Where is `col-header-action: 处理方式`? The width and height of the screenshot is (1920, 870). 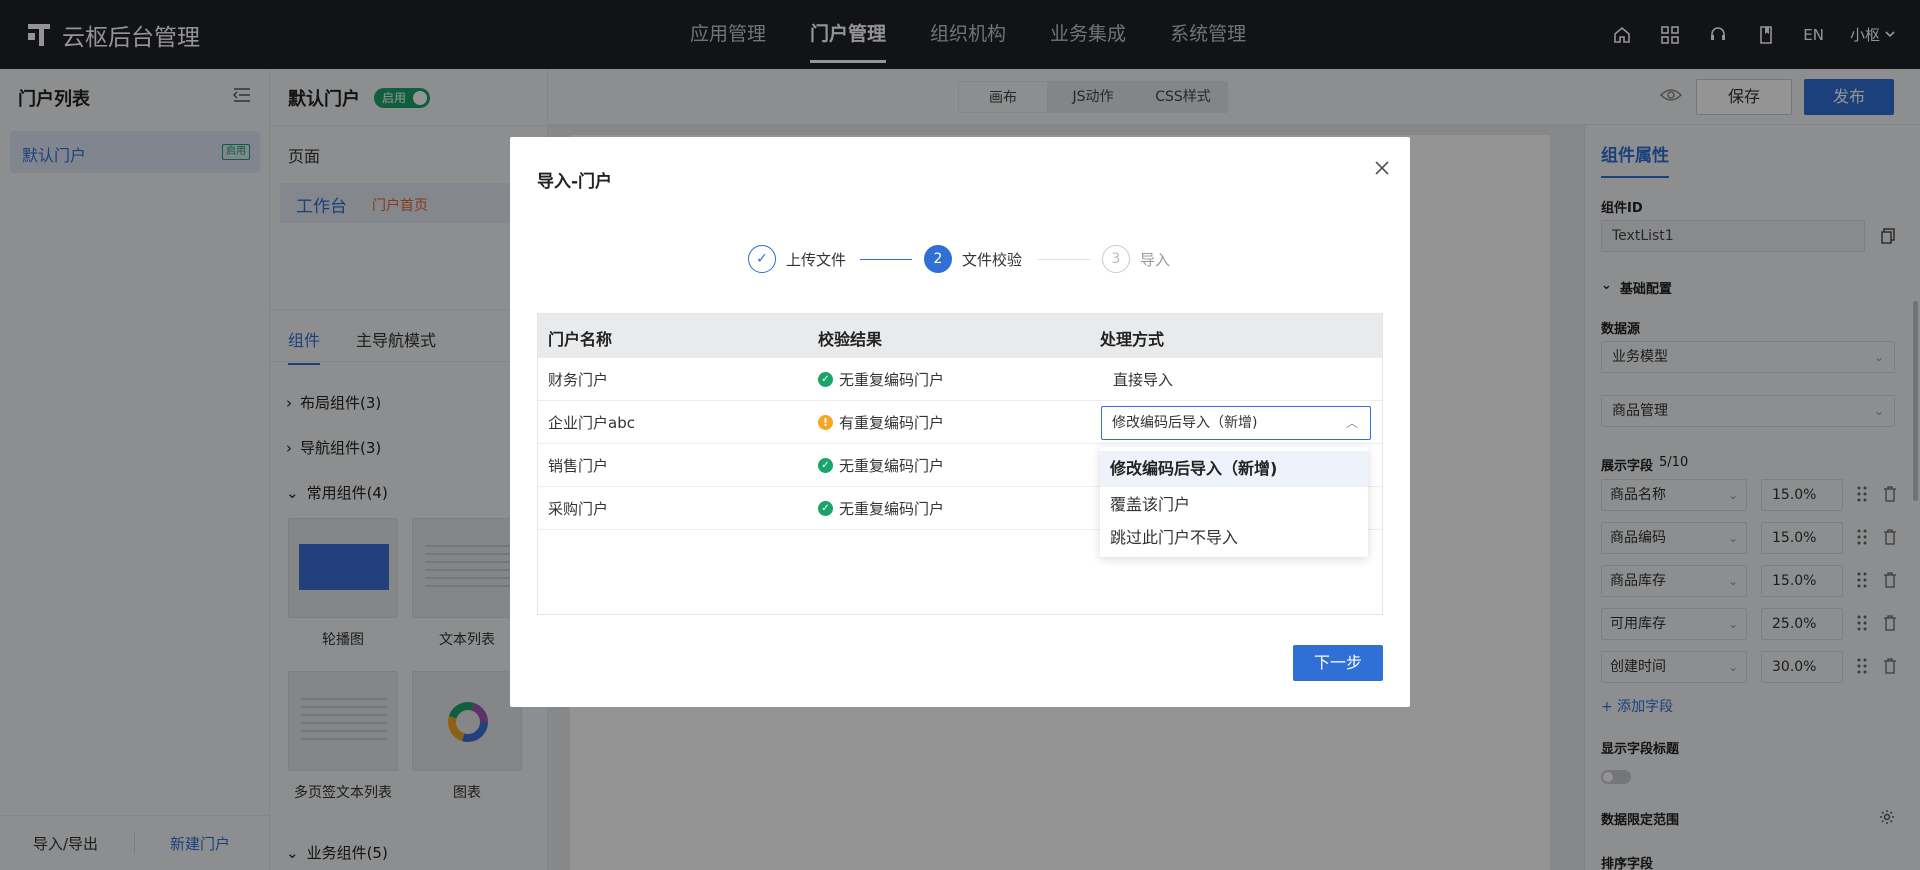
col-header-action: 处理方式 is located at coordinates (1132, 339).